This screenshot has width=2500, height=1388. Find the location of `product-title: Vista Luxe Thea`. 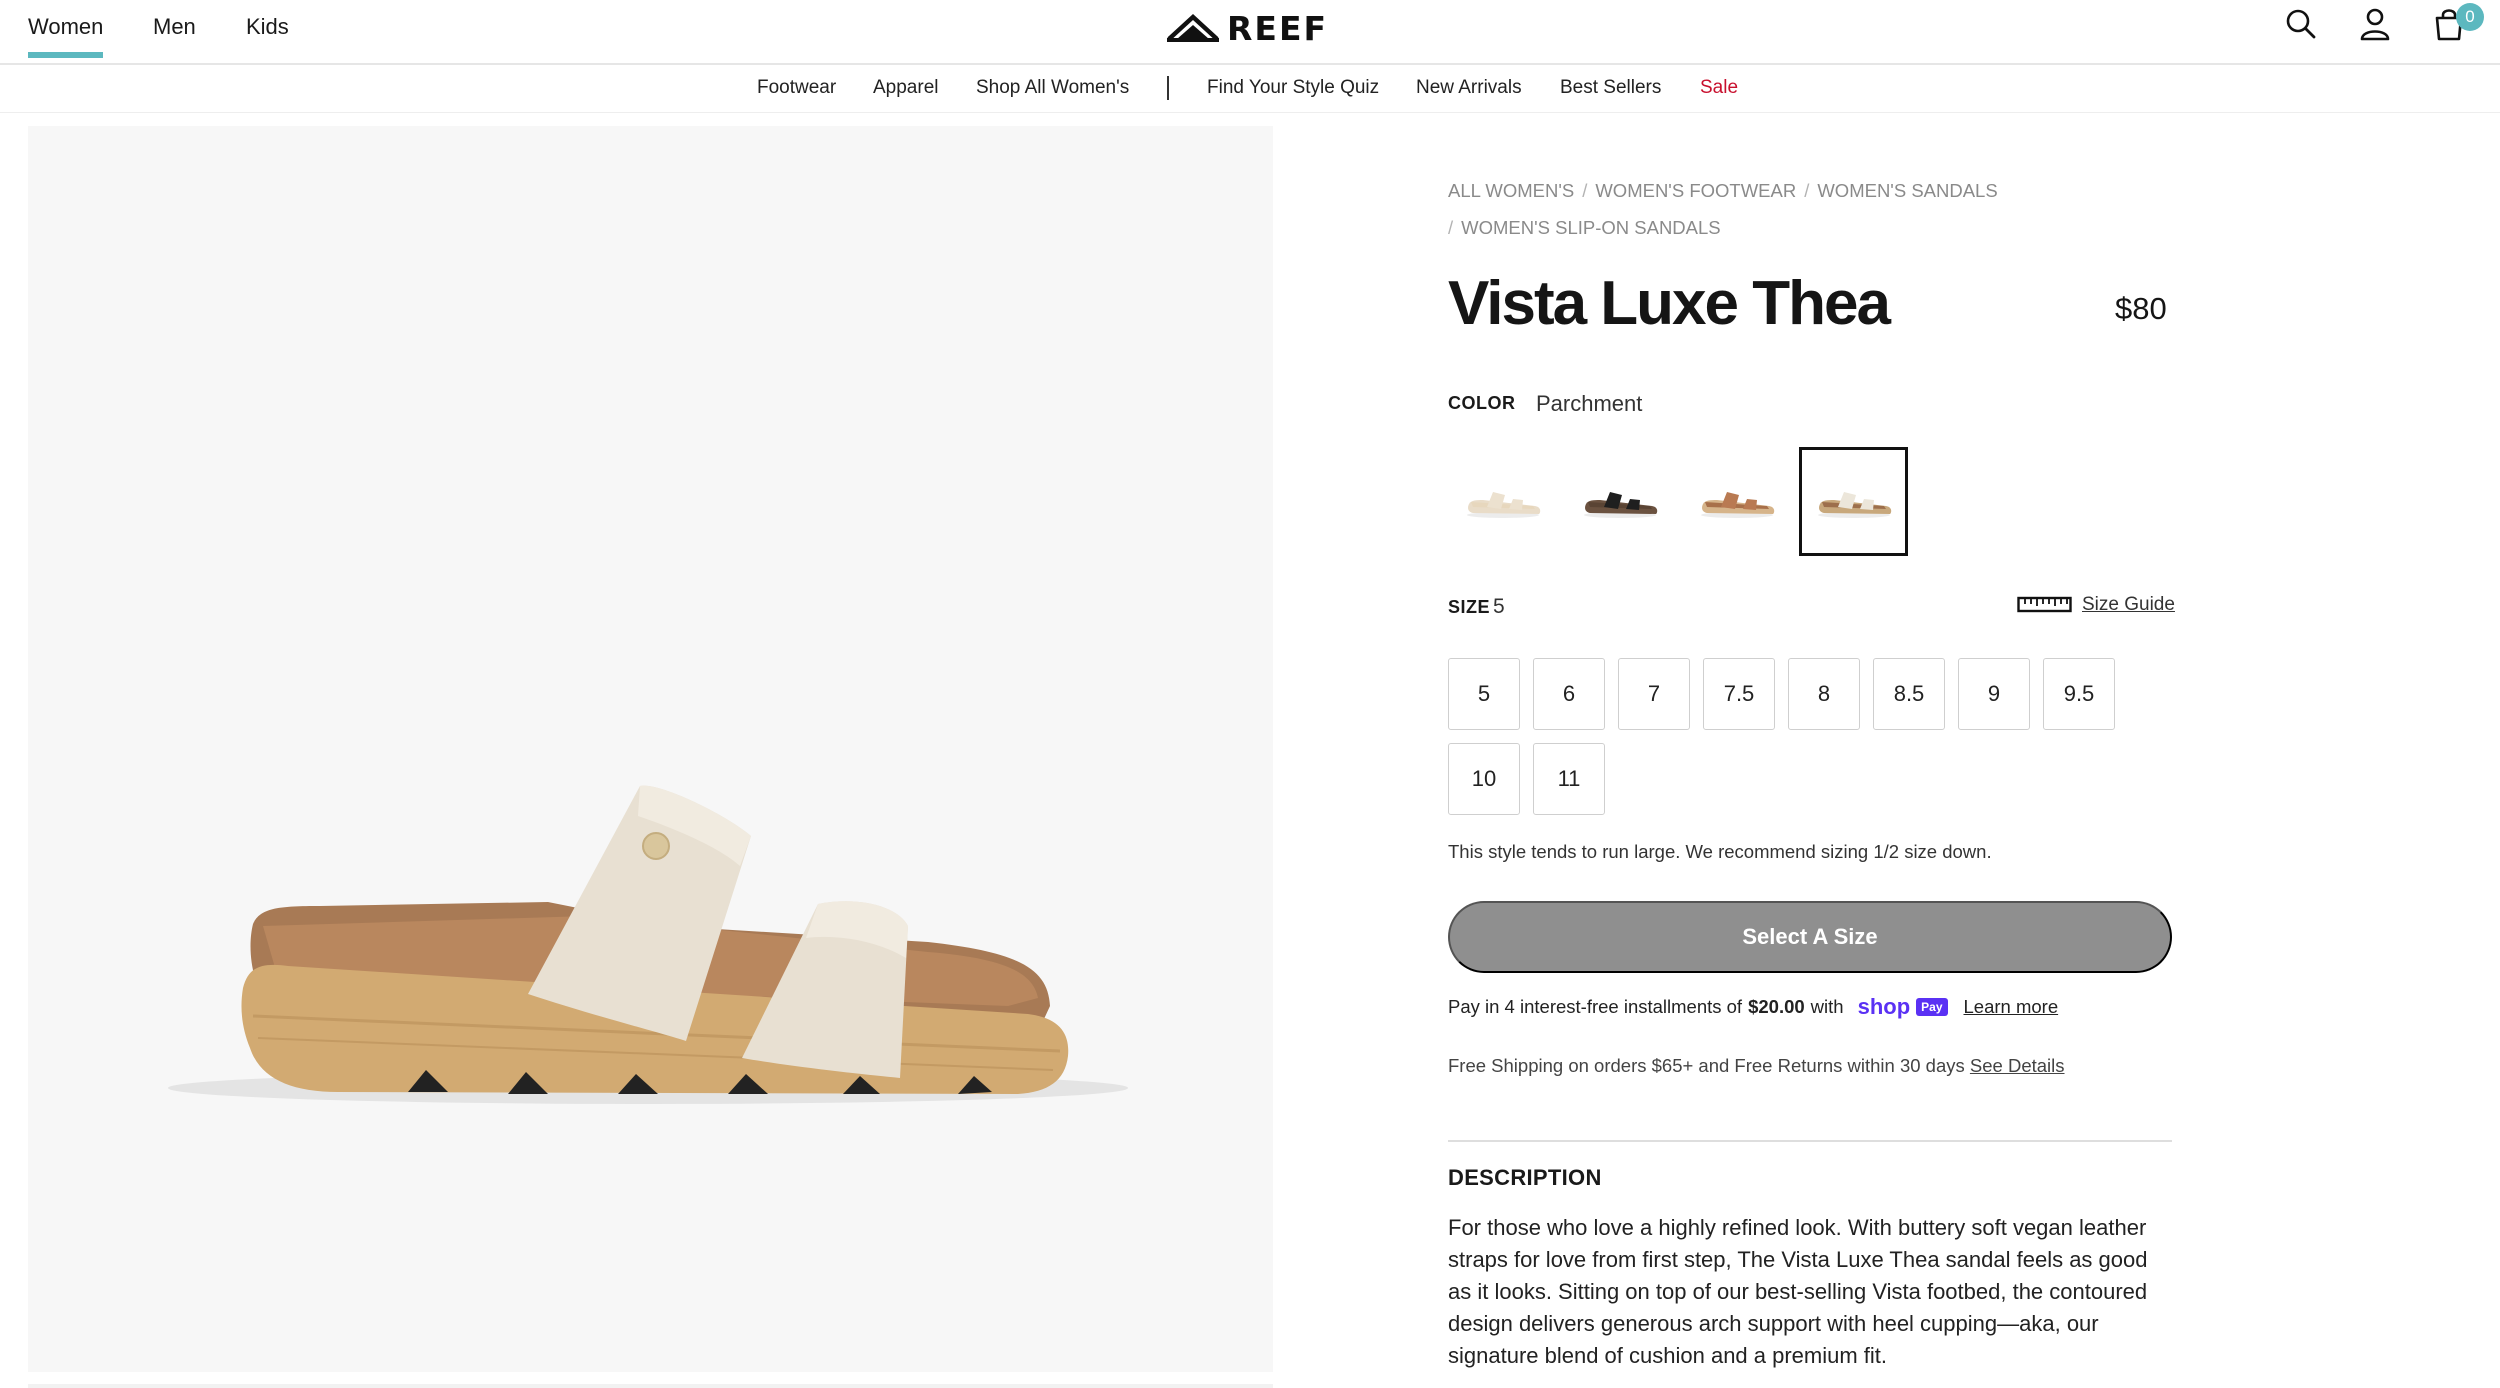

product-title: Vista Luxe Thea is located at coordinates (1669, 303).